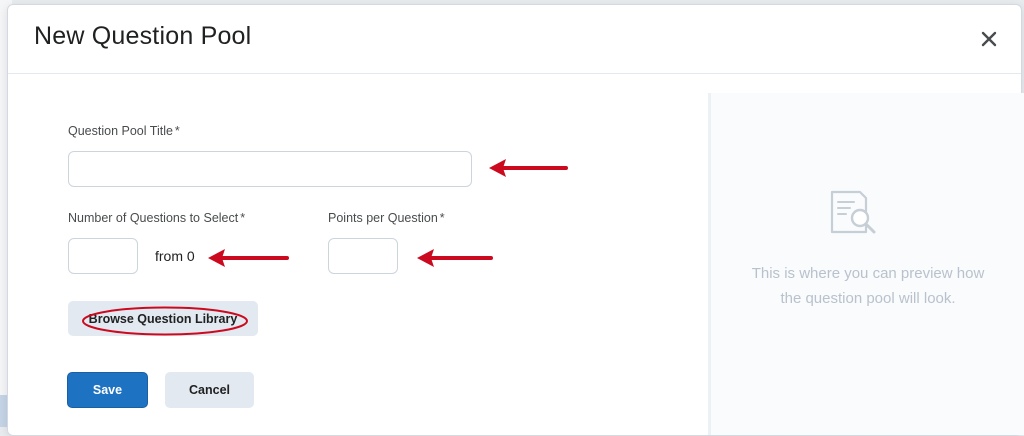 This screenshot has height=436, width=1024. I want to click on points-per-question-input, so click(363, 256).